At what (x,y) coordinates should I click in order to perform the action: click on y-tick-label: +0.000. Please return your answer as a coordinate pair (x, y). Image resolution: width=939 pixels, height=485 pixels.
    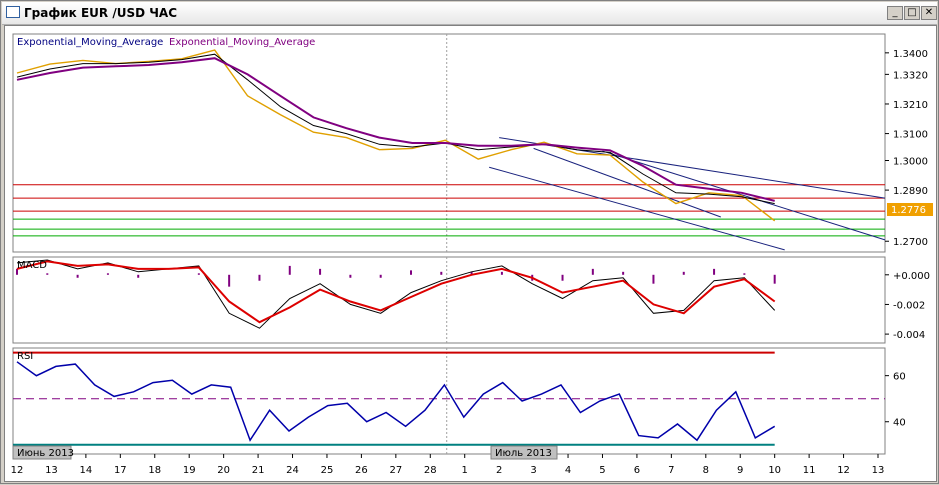
    Looking at the image, I should click on (911, 276).